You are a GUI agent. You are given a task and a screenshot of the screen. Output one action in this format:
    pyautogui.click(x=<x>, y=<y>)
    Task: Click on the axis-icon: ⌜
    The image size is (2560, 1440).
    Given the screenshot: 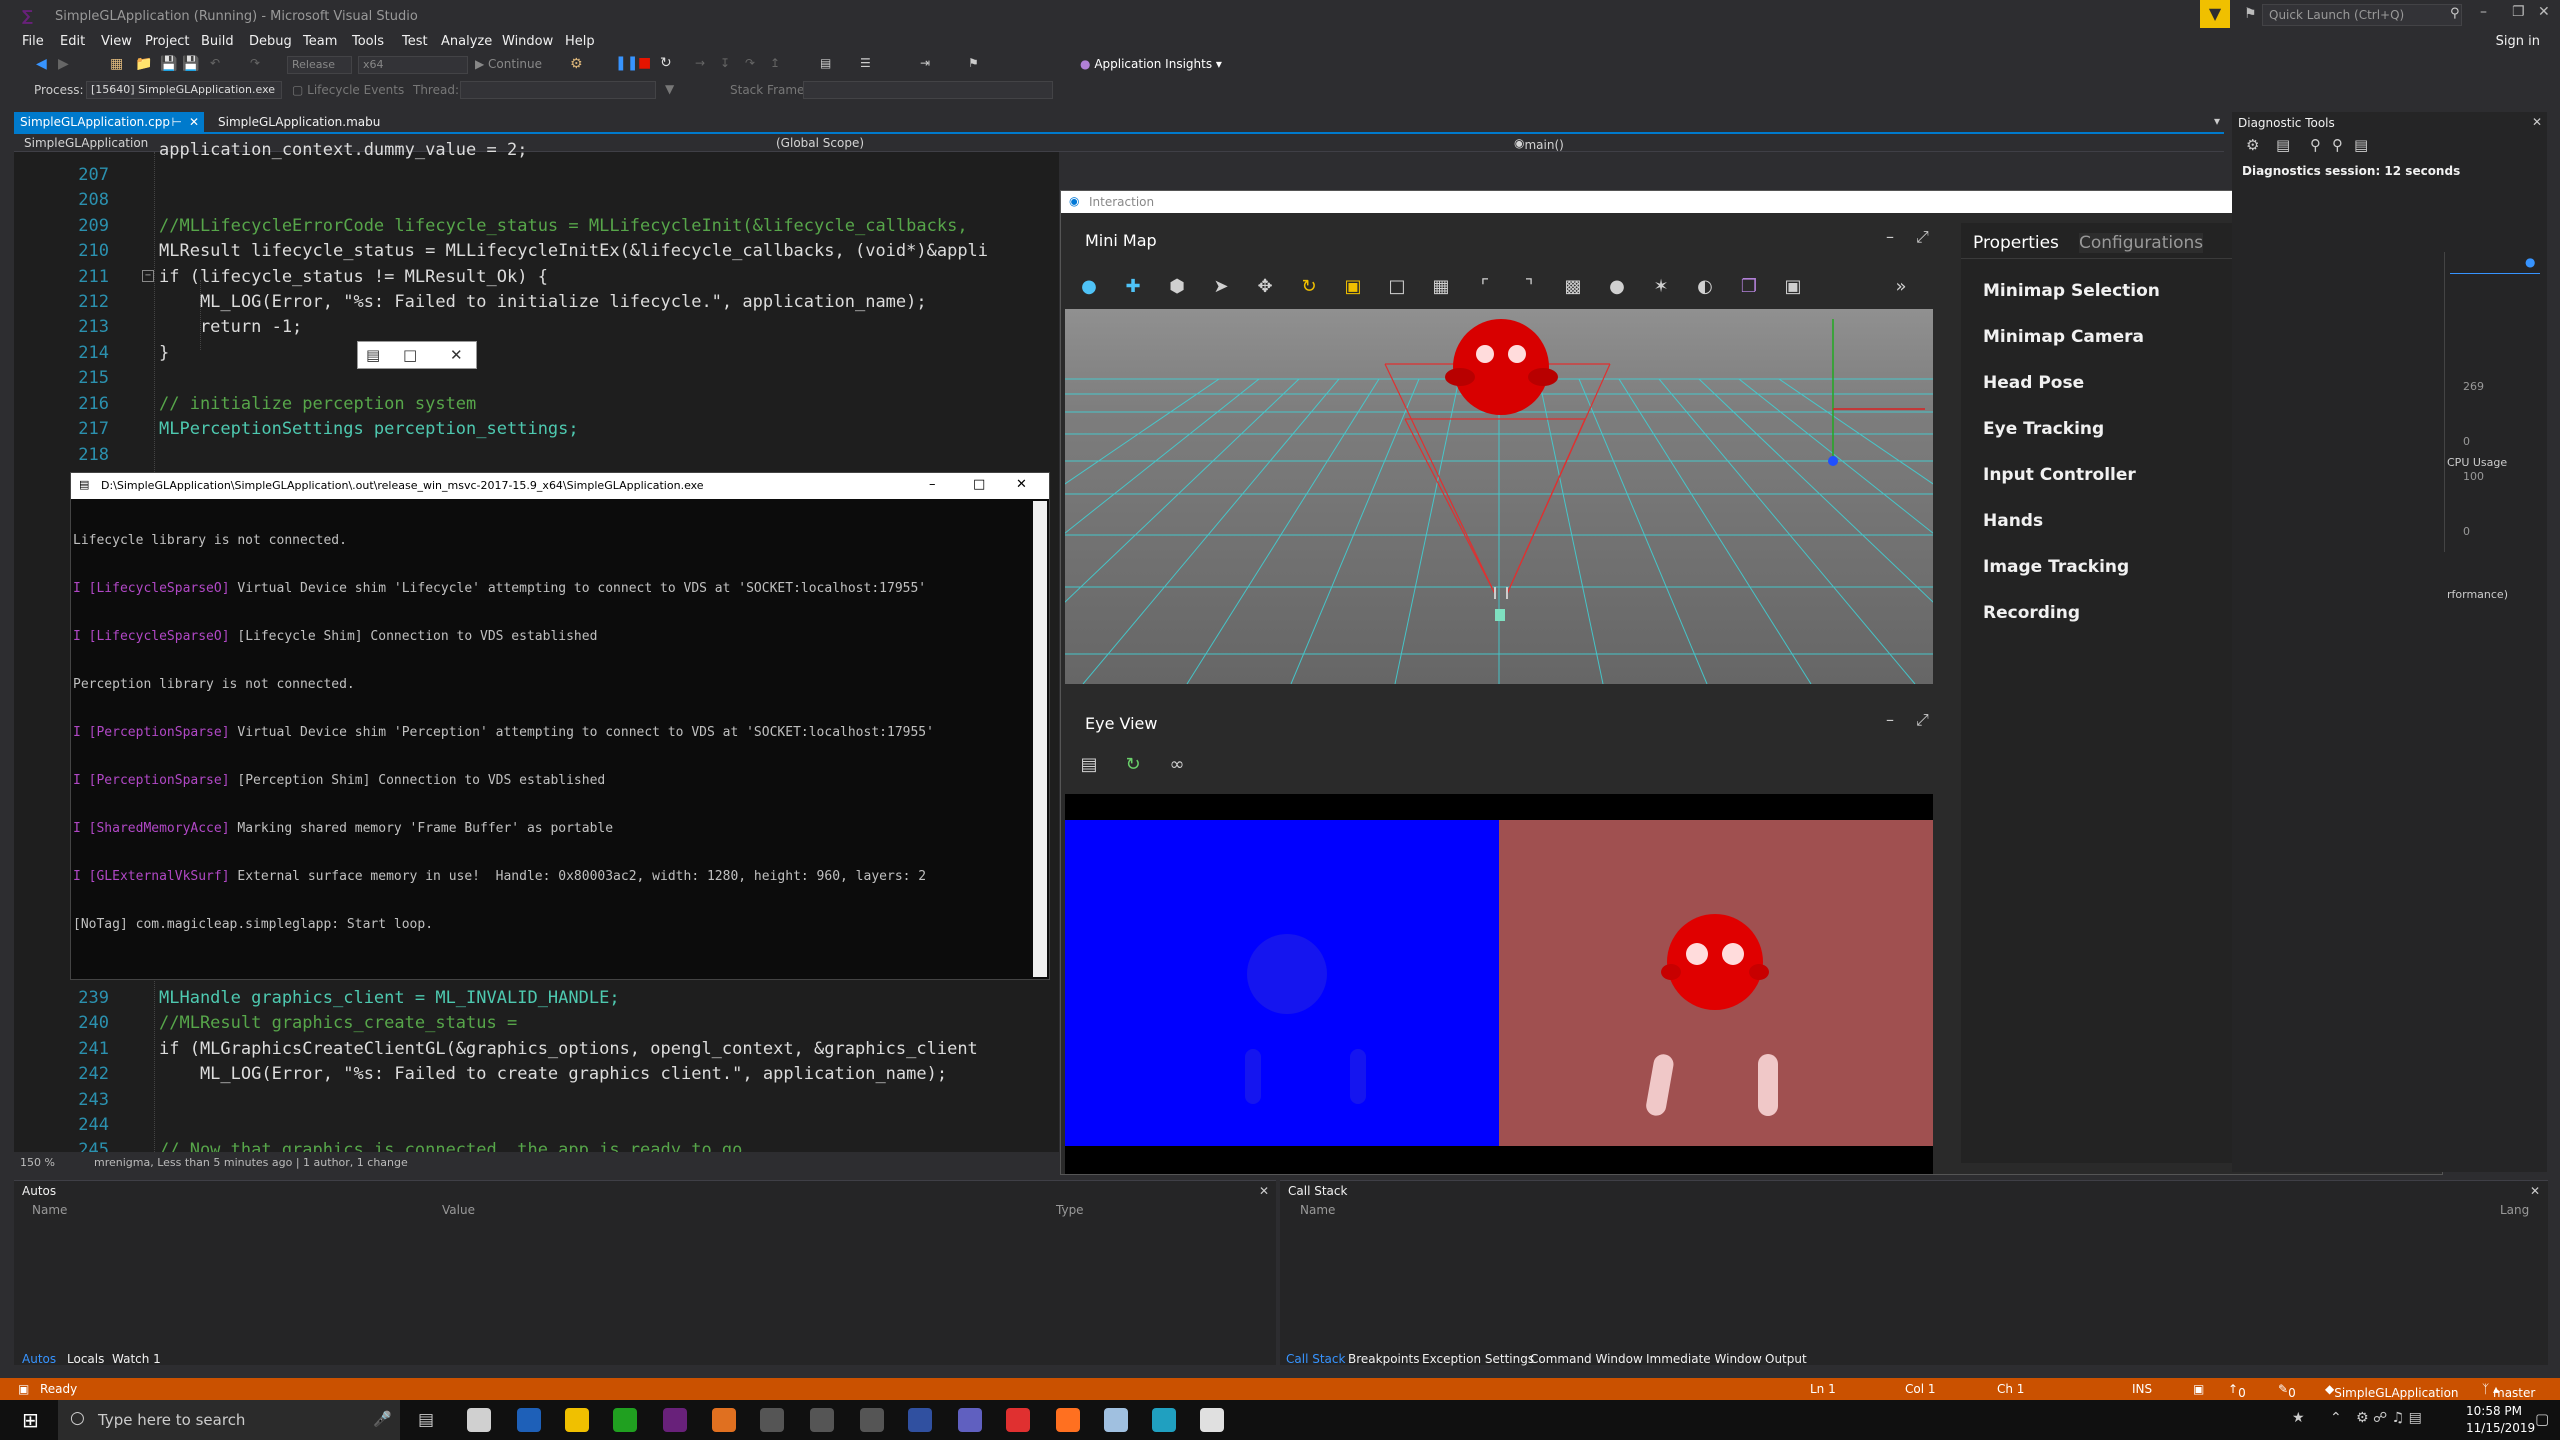 What is the action you would take?
    pyautogui.click(x=1485, y=287)
    